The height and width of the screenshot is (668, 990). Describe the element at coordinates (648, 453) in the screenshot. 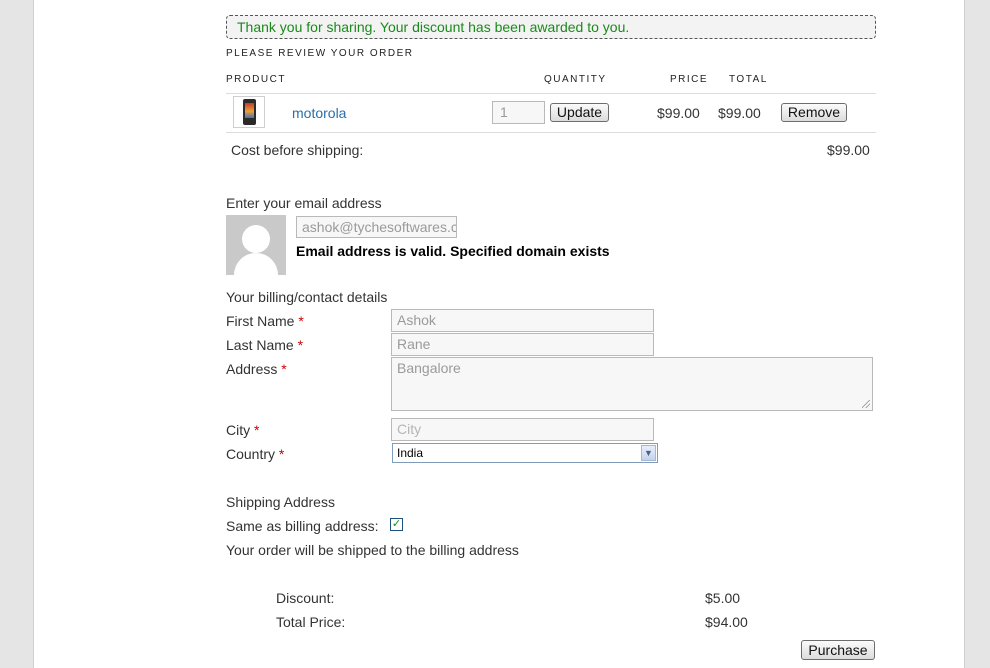

I see `chevron-down-icon: ▼` at that location.